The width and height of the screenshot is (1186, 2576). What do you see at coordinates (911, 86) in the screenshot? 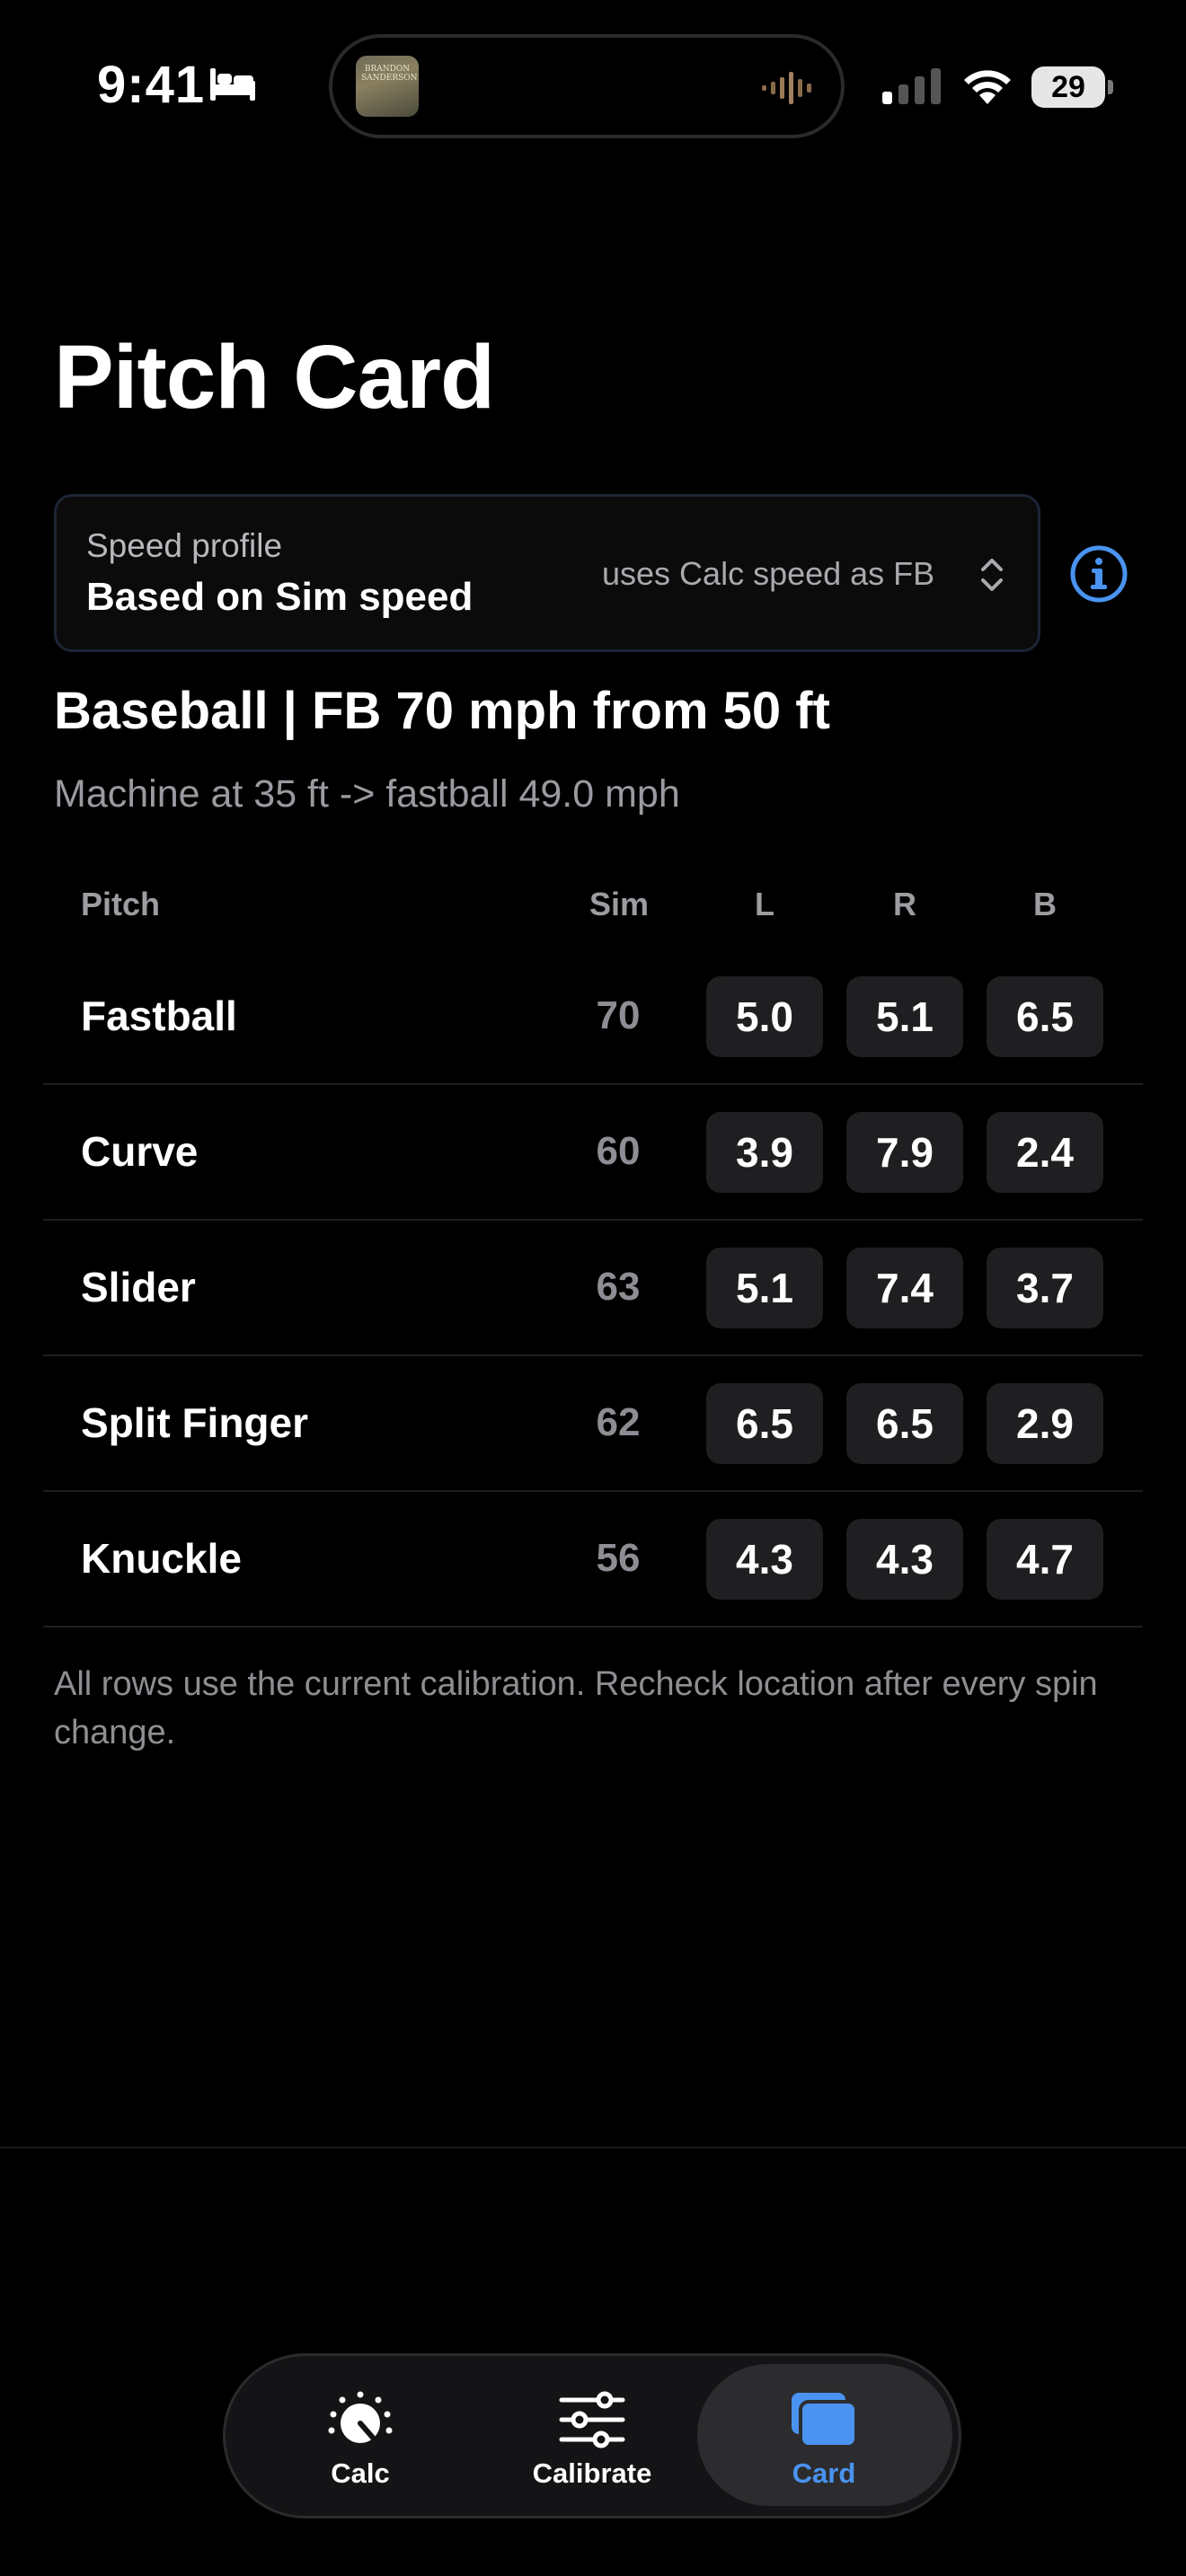
I see `cellular-signal-icon` at bounding box center [911, 86].